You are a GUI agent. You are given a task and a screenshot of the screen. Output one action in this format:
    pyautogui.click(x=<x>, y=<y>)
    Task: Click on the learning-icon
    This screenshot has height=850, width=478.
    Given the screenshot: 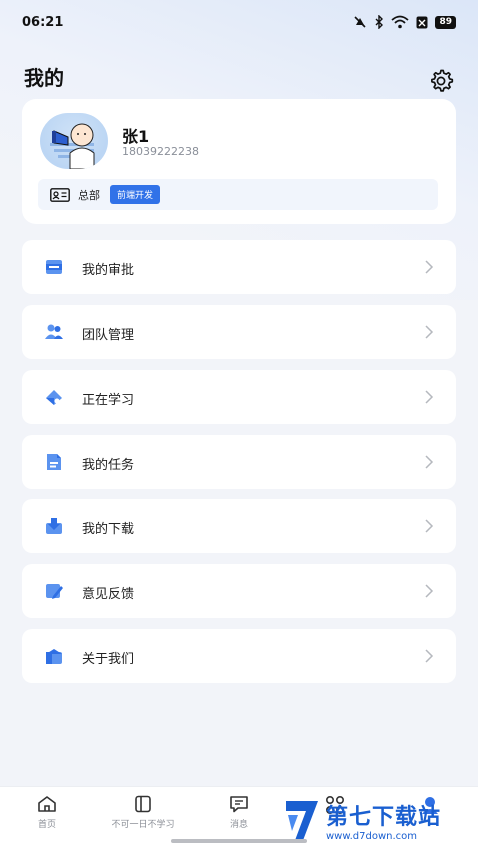 What is the action you would take?
    pyautogui.click(x=54, y=397)
    